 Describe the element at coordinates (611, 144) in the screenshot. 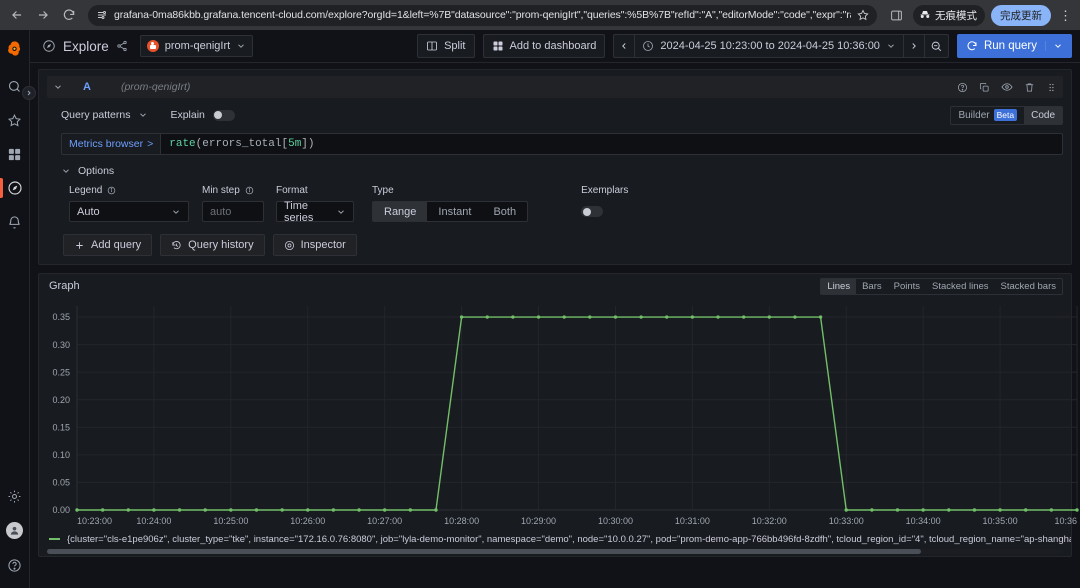

I see `query-expression-input: rate(errors_total[5m])` at that location.